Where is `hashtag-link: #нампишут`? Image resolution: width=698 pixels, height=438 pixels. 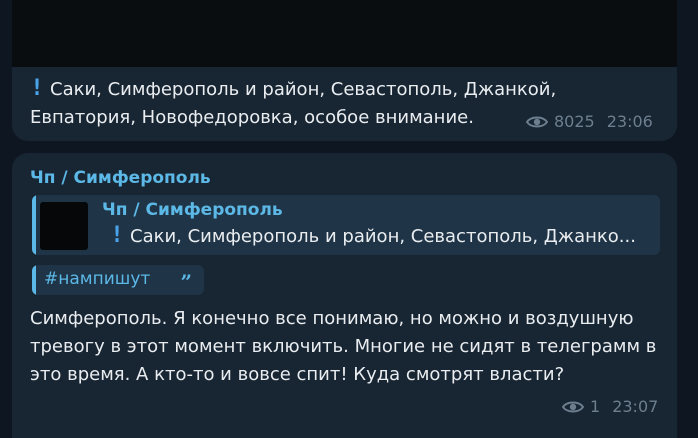 hashtag-link: #нампишут is located at coordinates (97, 279).